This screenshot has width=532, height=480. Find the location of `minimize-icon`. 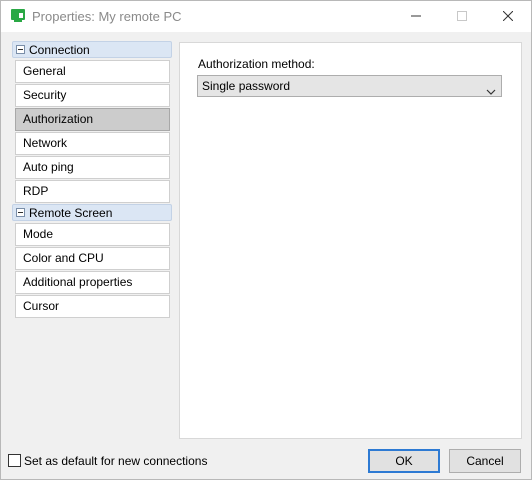

minimize-icon is located at coordinates (416, 17).